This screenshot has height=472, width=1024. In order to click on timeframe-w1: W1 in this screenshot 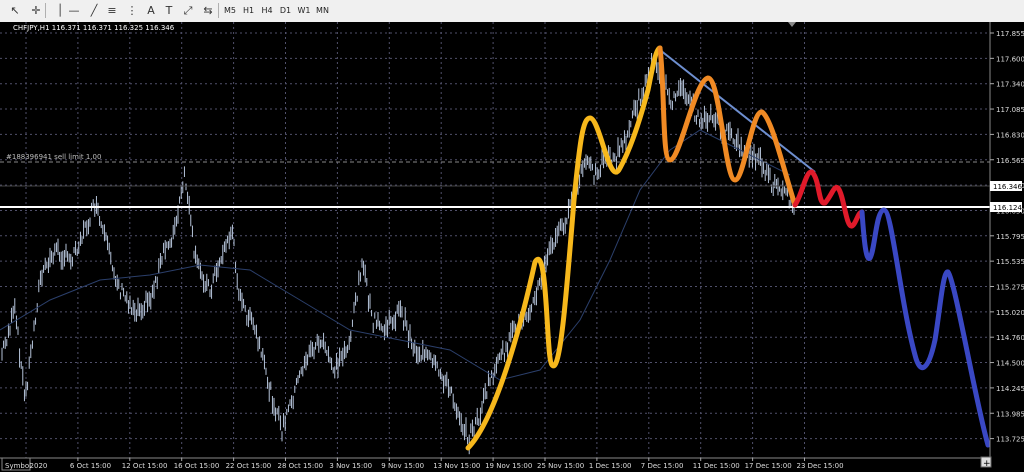, I will do `click(304, 10)`.